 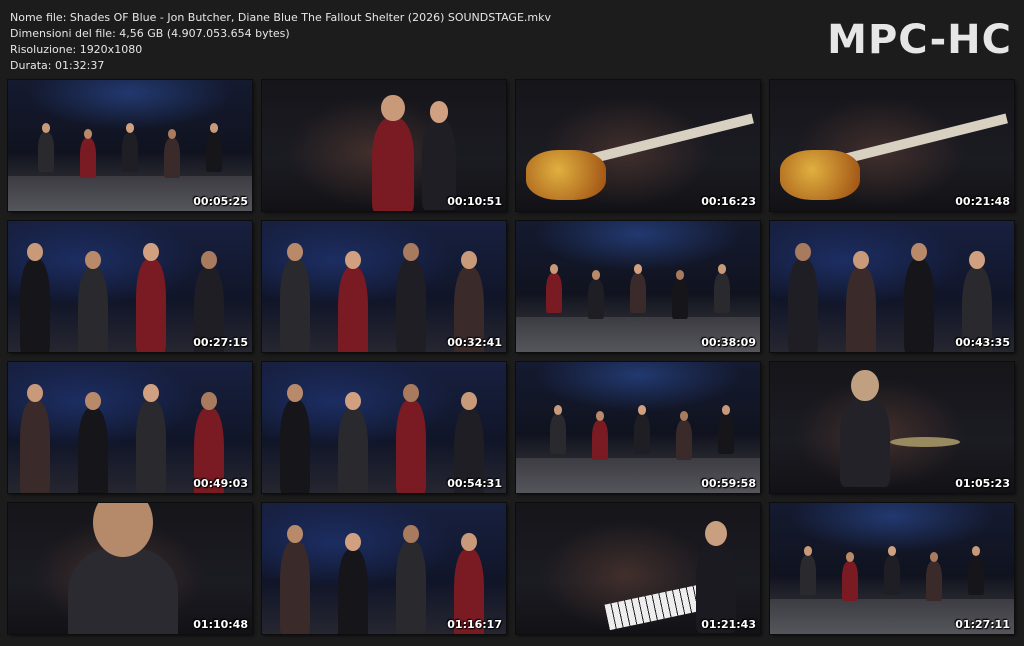 I want to click on video-thumbnail: 00:59:58, so click(x=638, y=427).